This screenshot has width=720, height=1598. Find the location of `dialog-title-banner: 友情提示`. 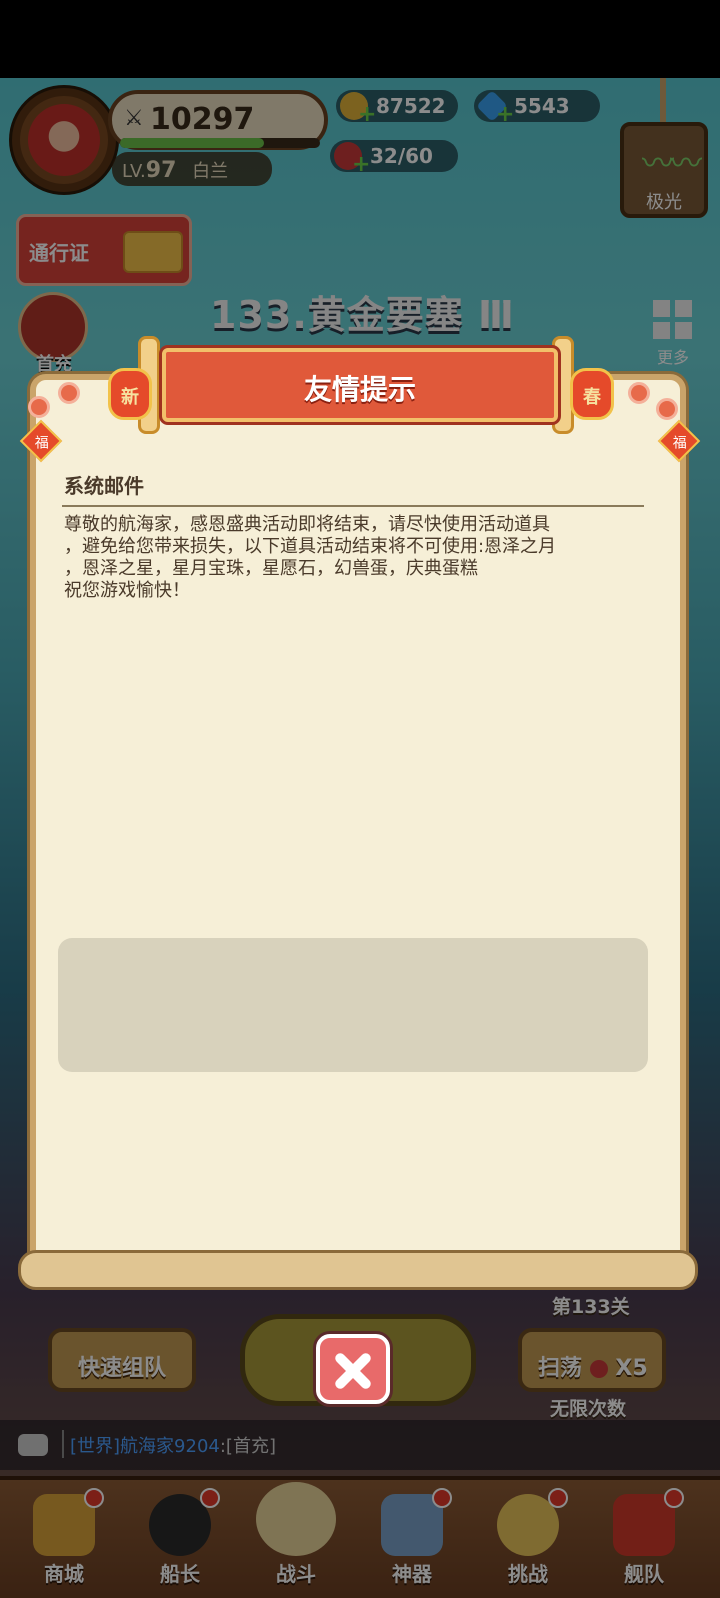

dialog-title-banner: 友情提示 is located at coordinates (360, 385).